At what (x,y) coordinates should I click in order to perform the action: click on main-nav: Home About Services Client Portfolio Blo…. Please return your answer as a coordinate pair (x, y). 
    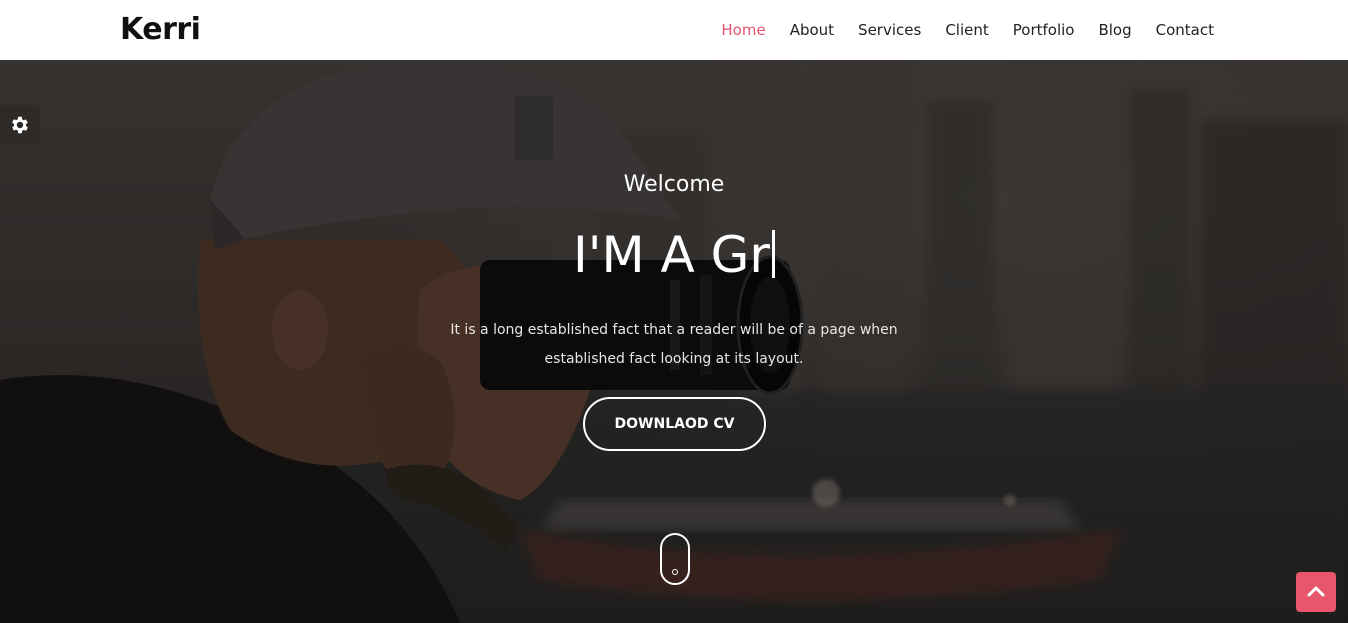
    Looking at the image, I should click on (955, 30).